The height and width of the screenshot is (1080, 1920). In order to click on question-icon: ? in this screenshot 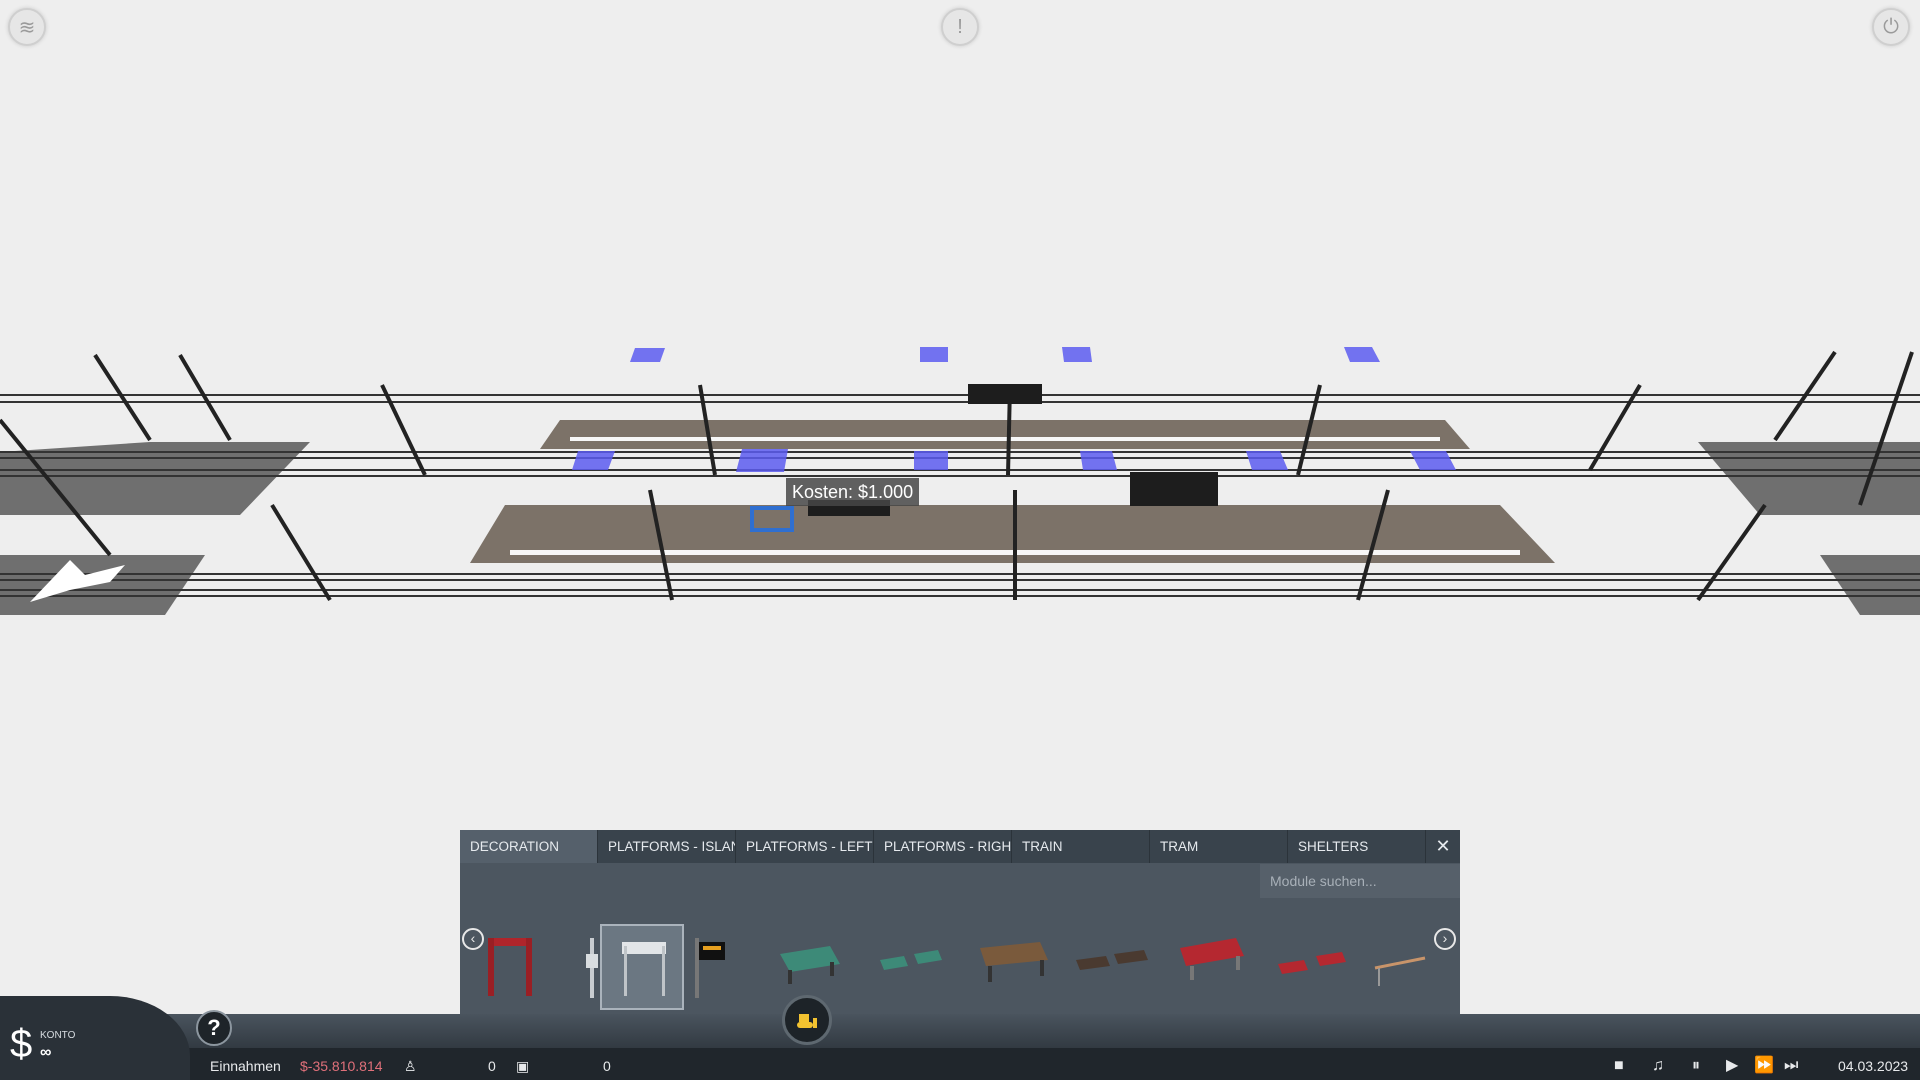, I will do `click(214, 1027)`.